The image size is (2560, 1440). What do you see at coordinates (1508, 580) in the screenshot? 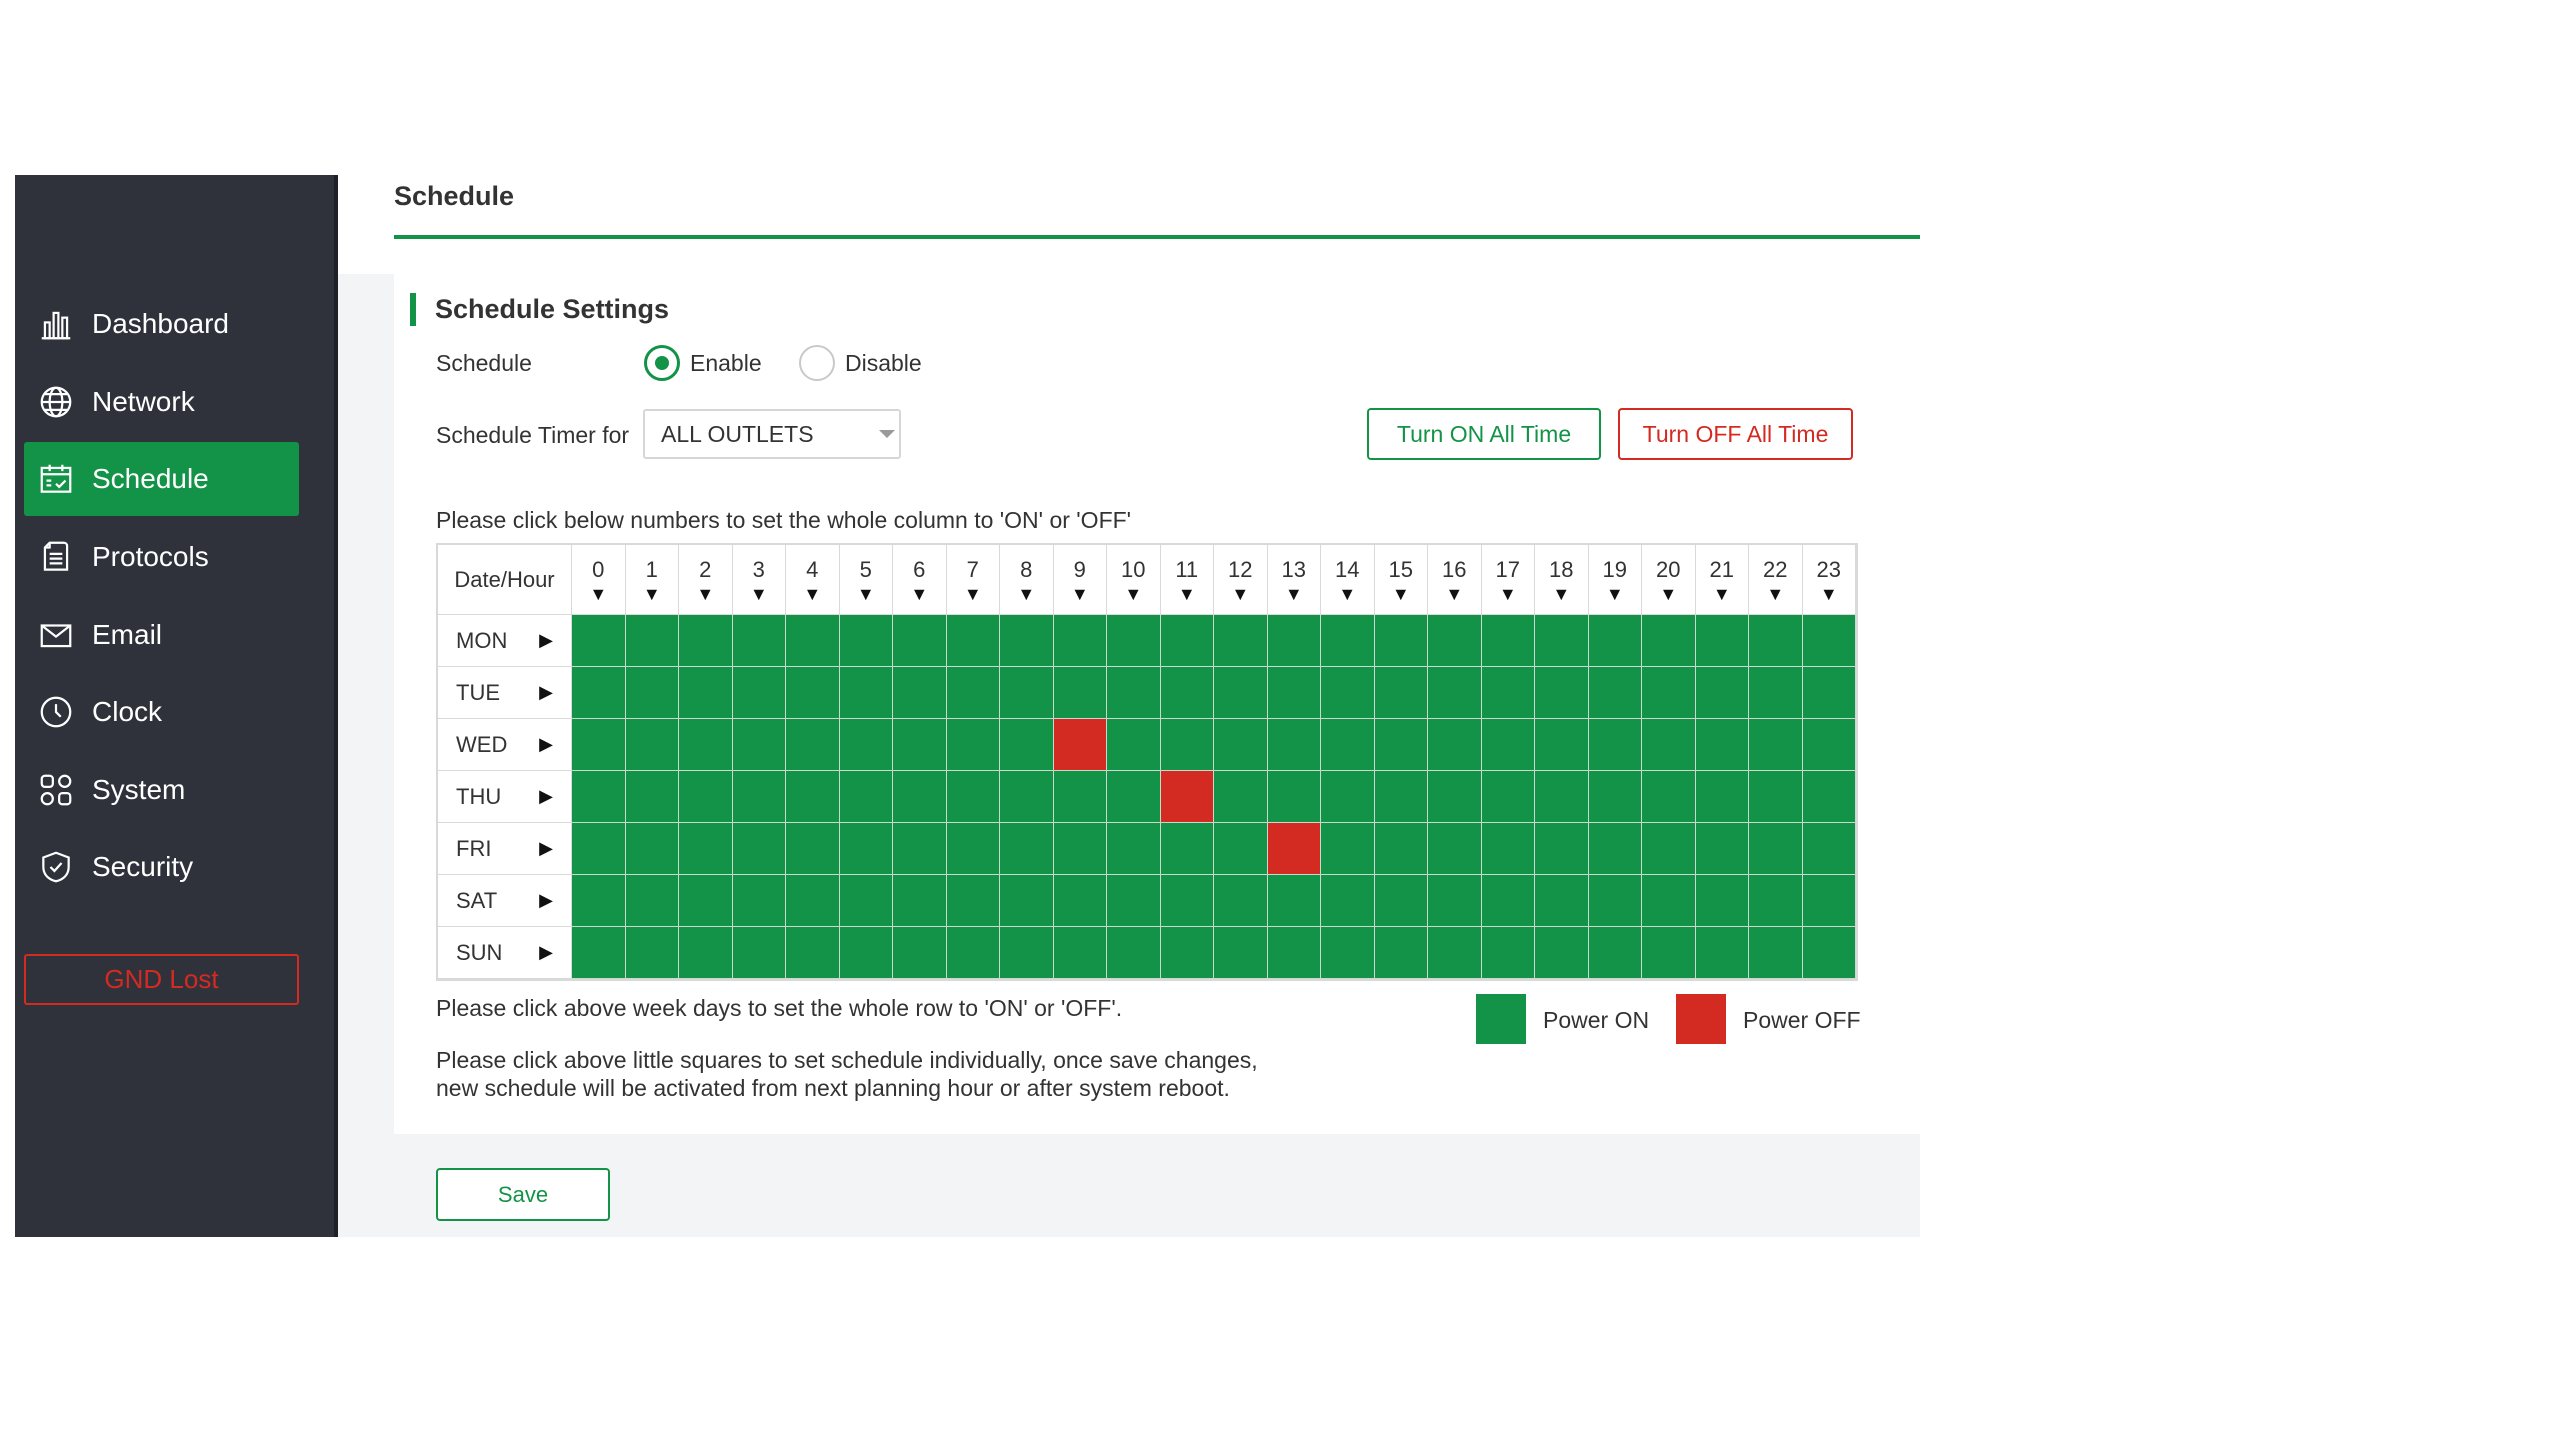
I see `hour-header-17: 17 ▼` at bounding box center [1508, 580].